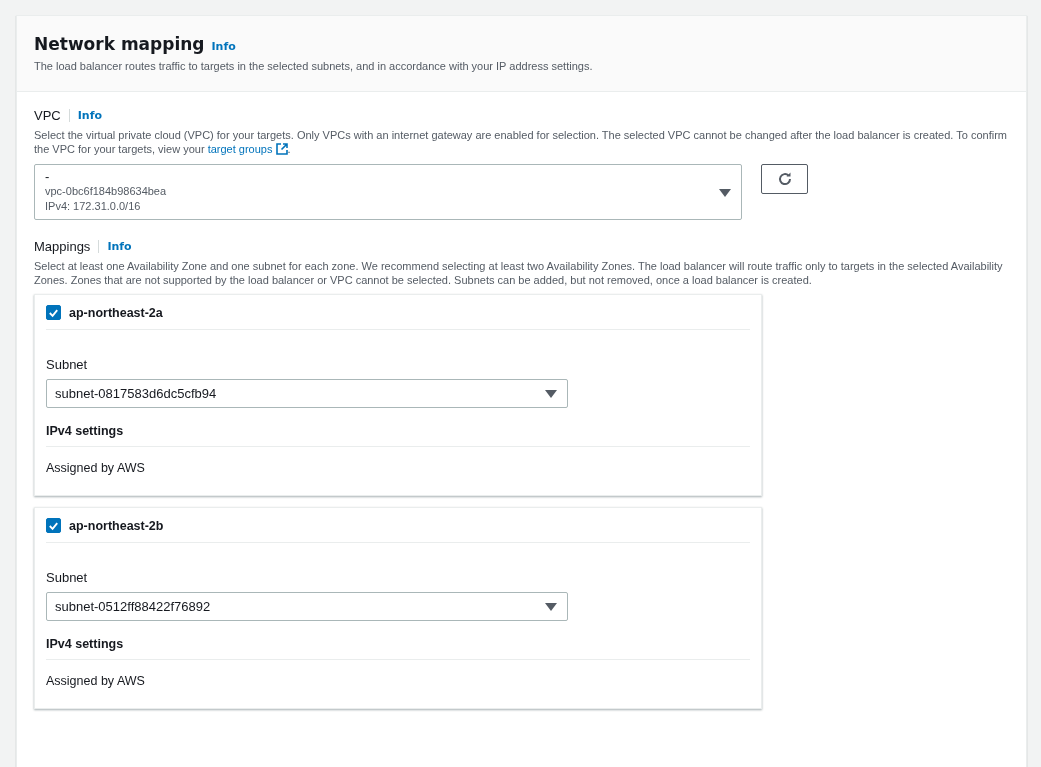 Image resolution: width=1041 pixels, height=767 pixels. What do you see at coordinates (521, 142) in the screenshot?
I see `vpc-description: Select the virtual private cloud (VPC) for your targets. Only VPCs with an internet gateway are enabled for selection. The selected VPC cannot be changed after the load balancer is created. To confirm the VPC for your targets, view your target groups .` at bounding box center [521, 142].